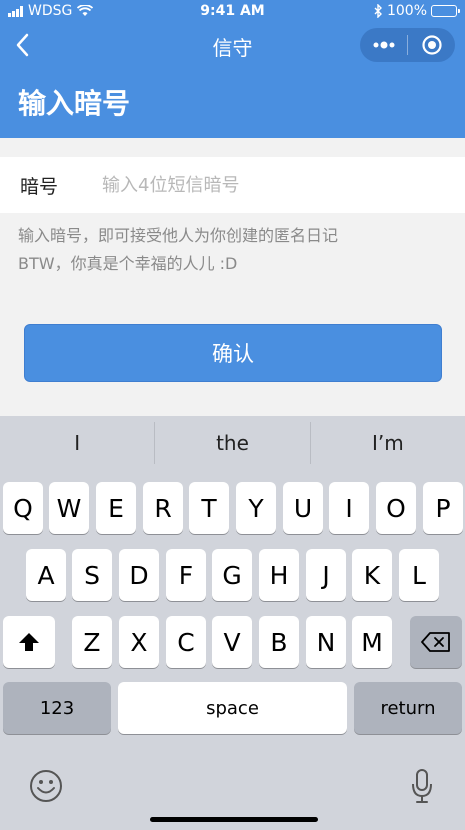 The width and height of the screenshot is (465, 830). I want to click on suggestion-2: the, so click(232, 443).